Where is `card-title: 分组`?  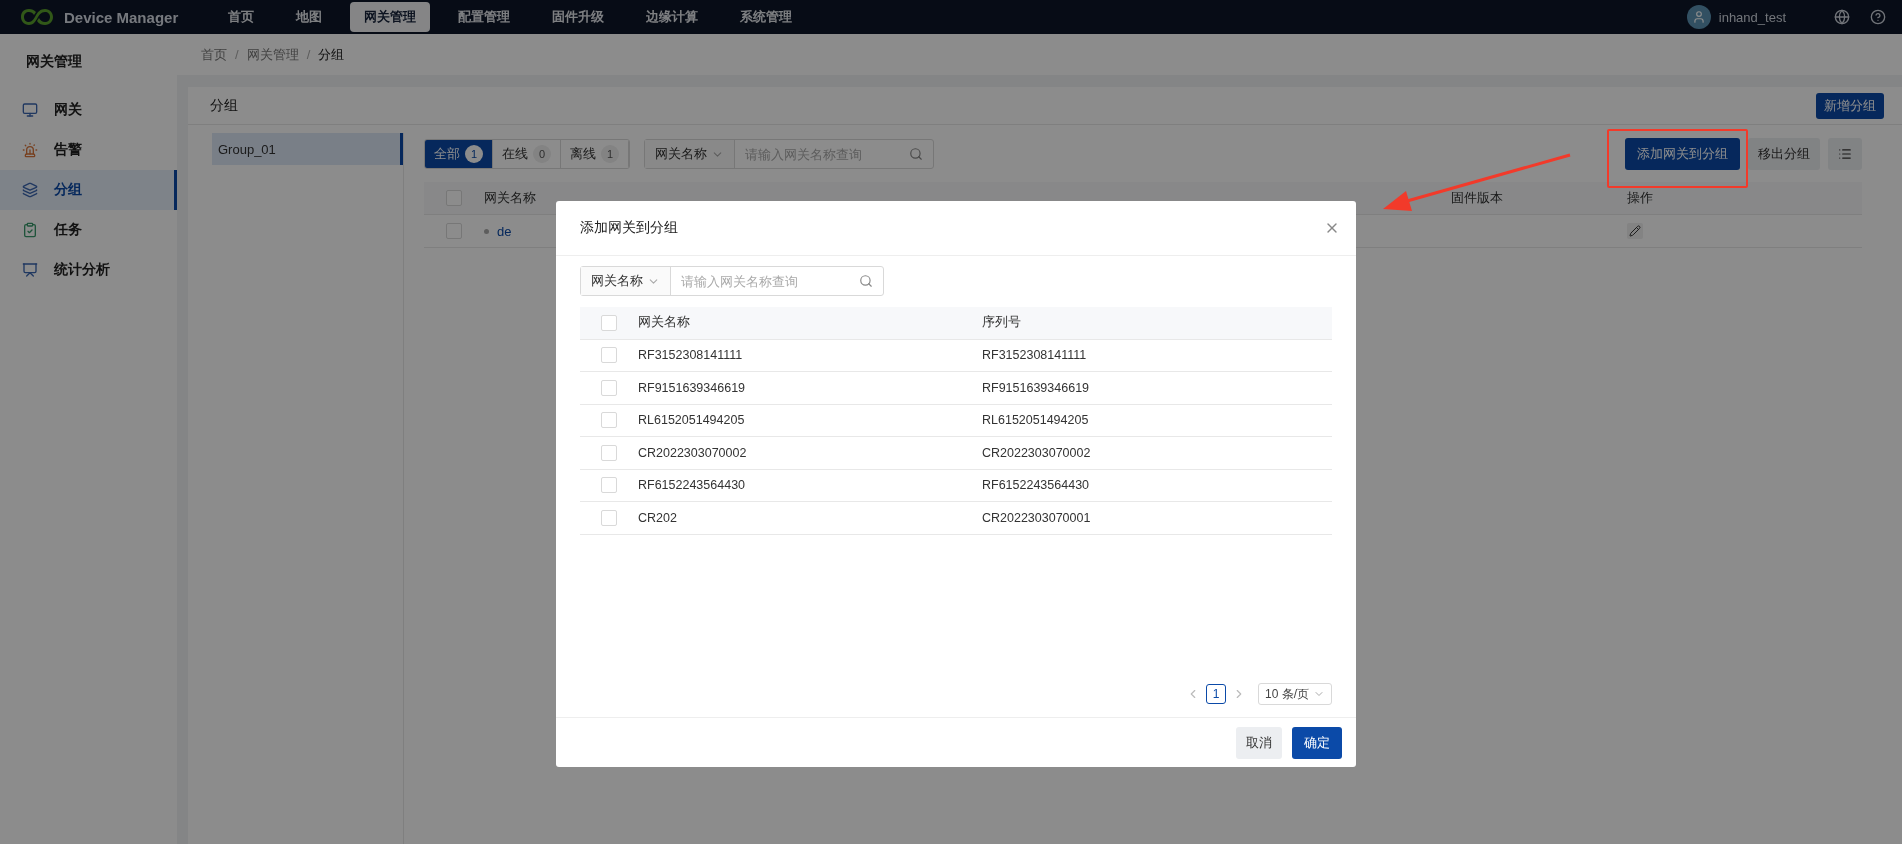 card-title: 分组 is located at coordinates (224, 105).